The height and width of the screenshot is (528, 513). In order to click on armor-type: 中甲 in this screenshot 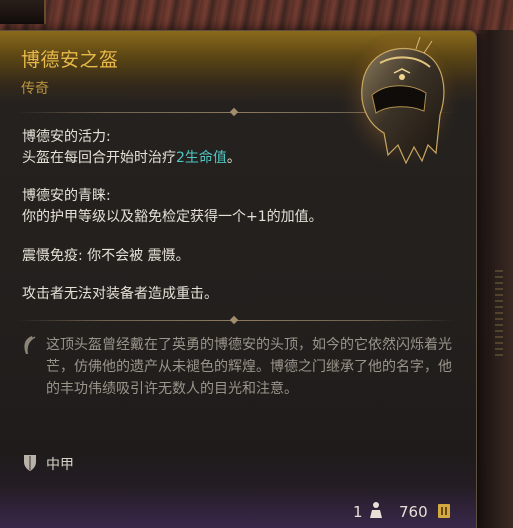, I will do `click(60, 465)`.